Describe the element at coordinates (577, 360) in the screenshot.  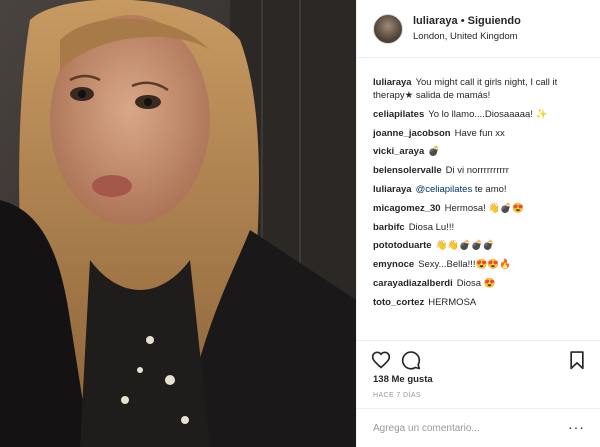
I see `bookmark-icon` at that location.